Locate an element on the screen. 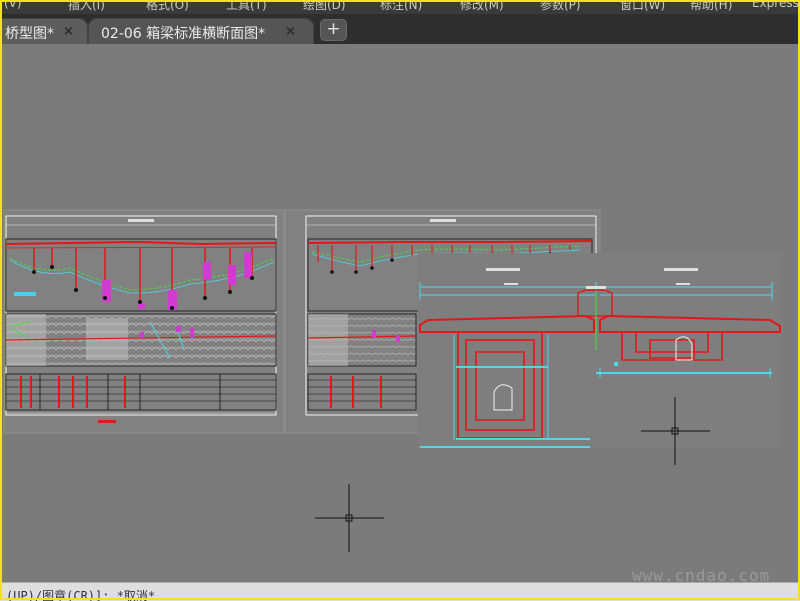 The image size is (800, 601). menu-item-tools: 工具(T) is located at coordinates (246, 6).